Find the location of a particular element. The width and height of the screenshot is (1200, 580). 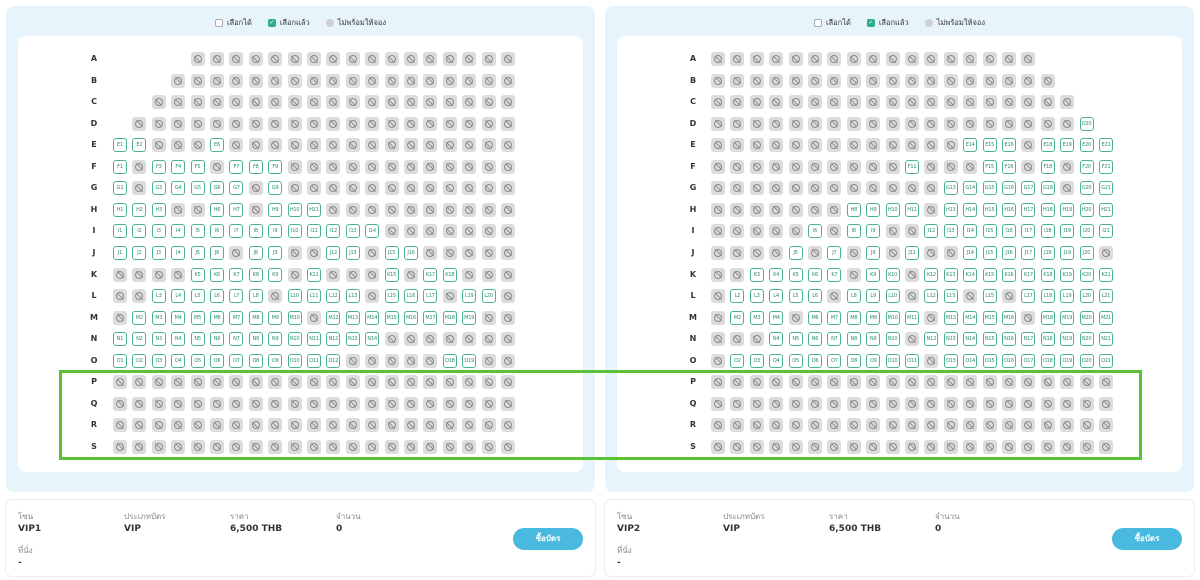

seat-n14: N14 is located at coordinates (970, 339).